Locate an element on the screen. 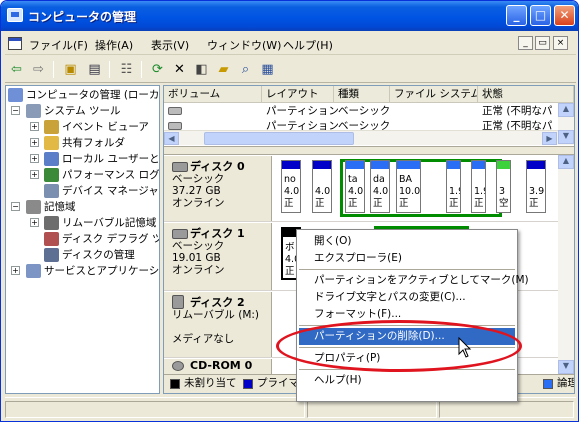 The height and width of the screenshot is (422, 579). window-title: コンピュータの管理 is located at coordinates (82, 17).